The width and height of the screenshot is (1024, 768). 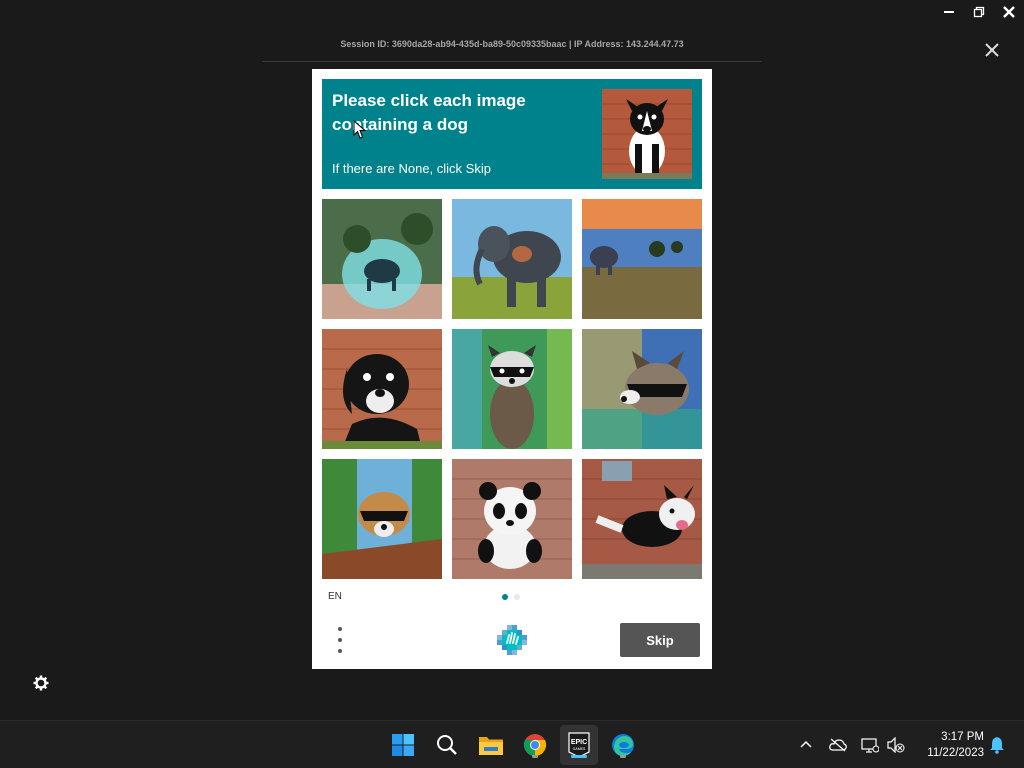 What do you see at coordinates (642, 259) in the screenshot?
I see `tile-3-elephant-sunset` at bounding box center [642, 259].